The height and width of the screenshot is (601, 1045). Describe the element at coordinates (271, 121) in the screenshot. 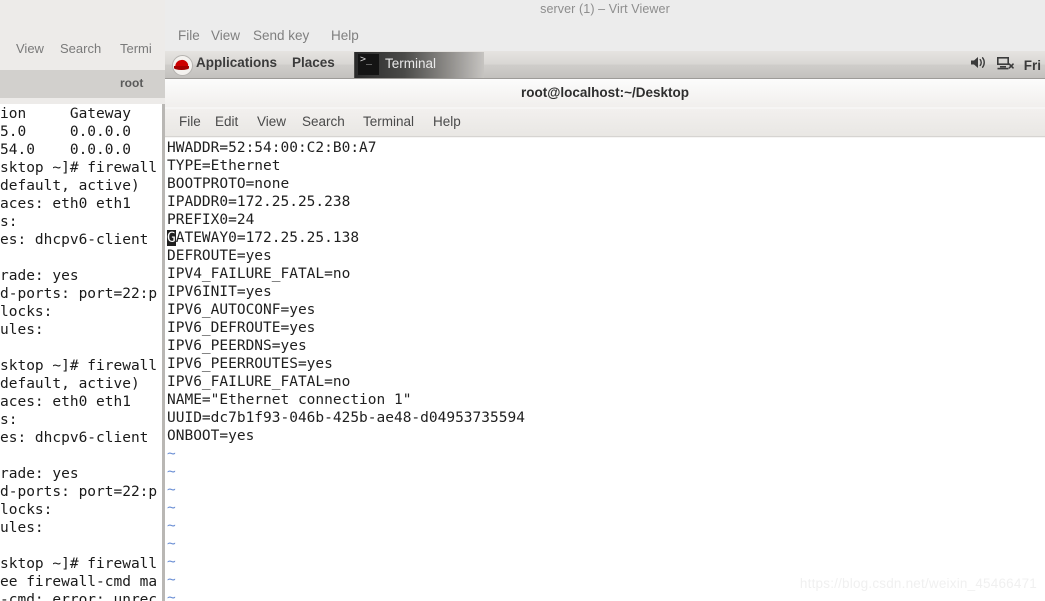

I see `menu-item-view: View` at that location.